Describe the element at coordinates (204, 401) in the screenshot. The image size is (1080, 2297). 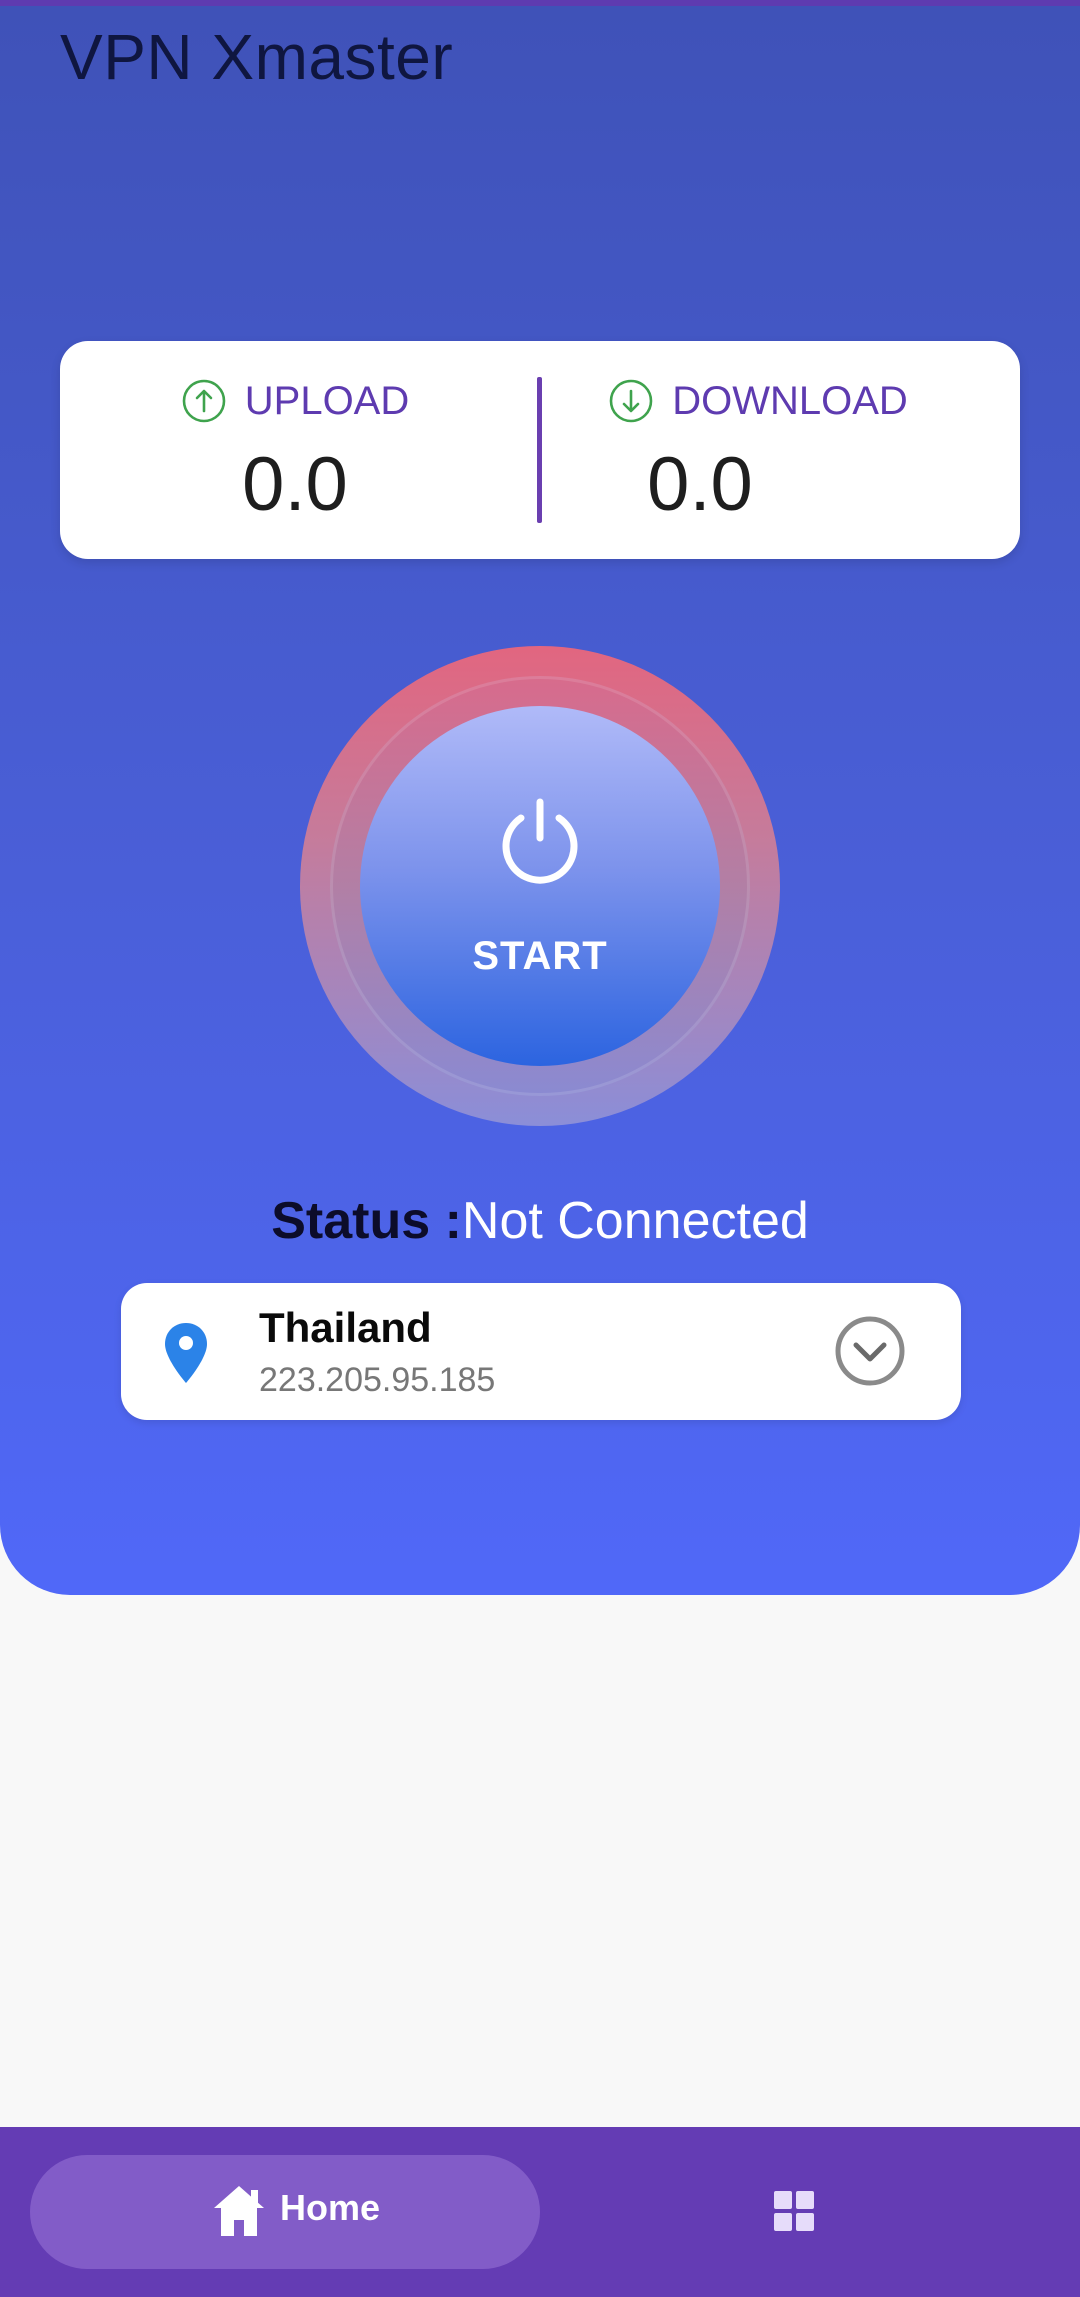
I see `arrow-up-circle-icon` at that location.